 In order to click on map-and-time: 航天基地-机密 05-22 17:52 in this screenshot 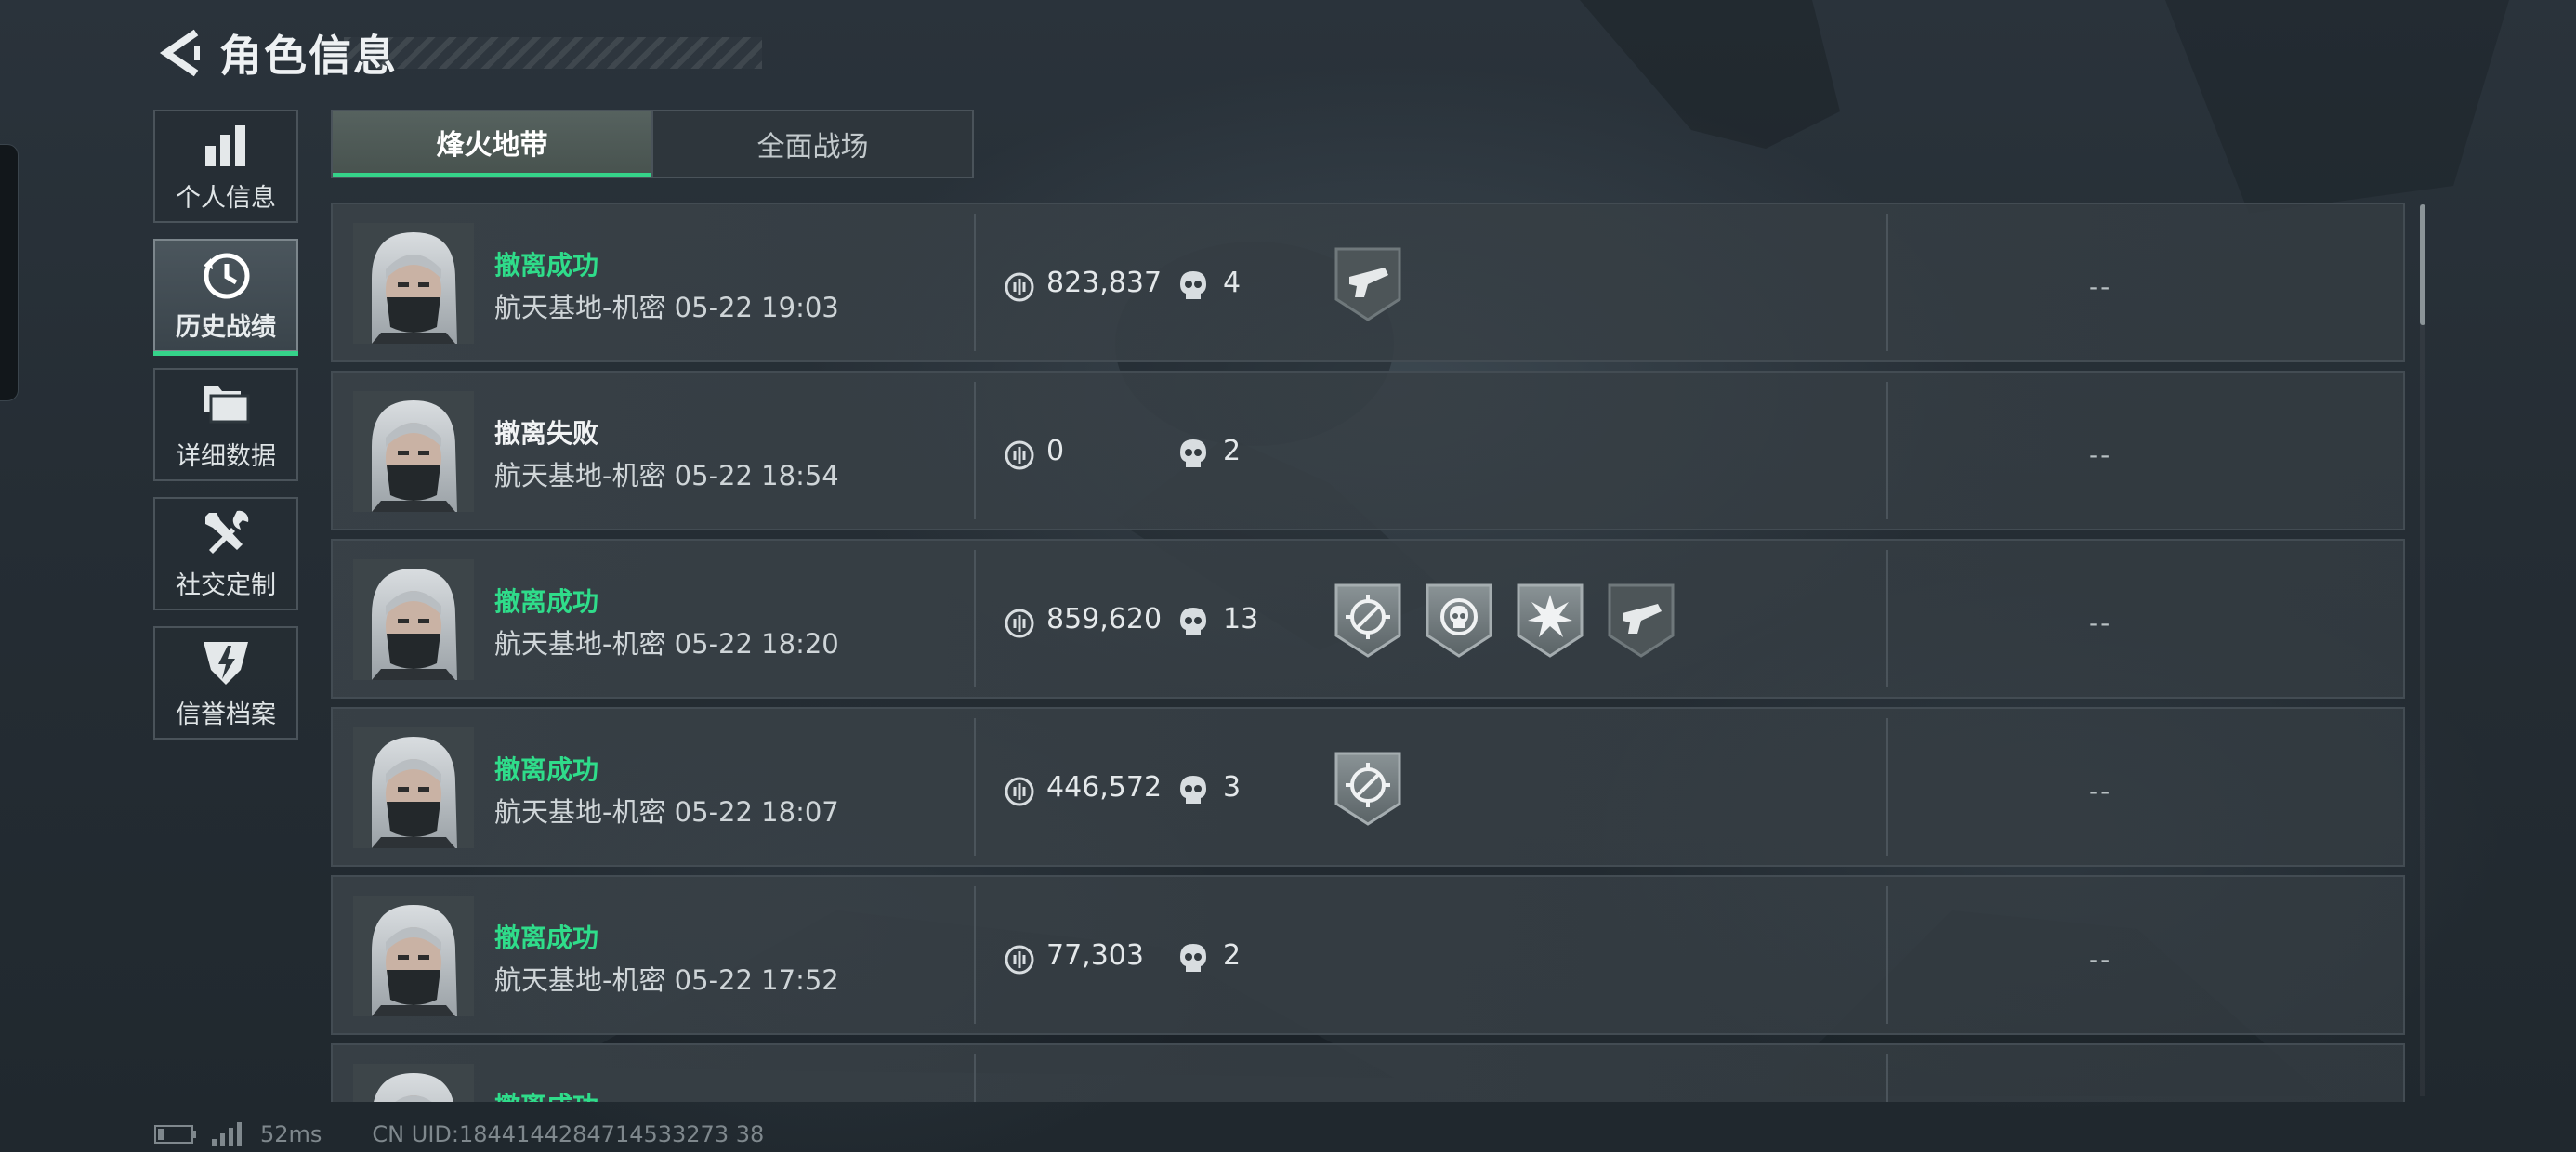, I will do `click(666, 980)`.